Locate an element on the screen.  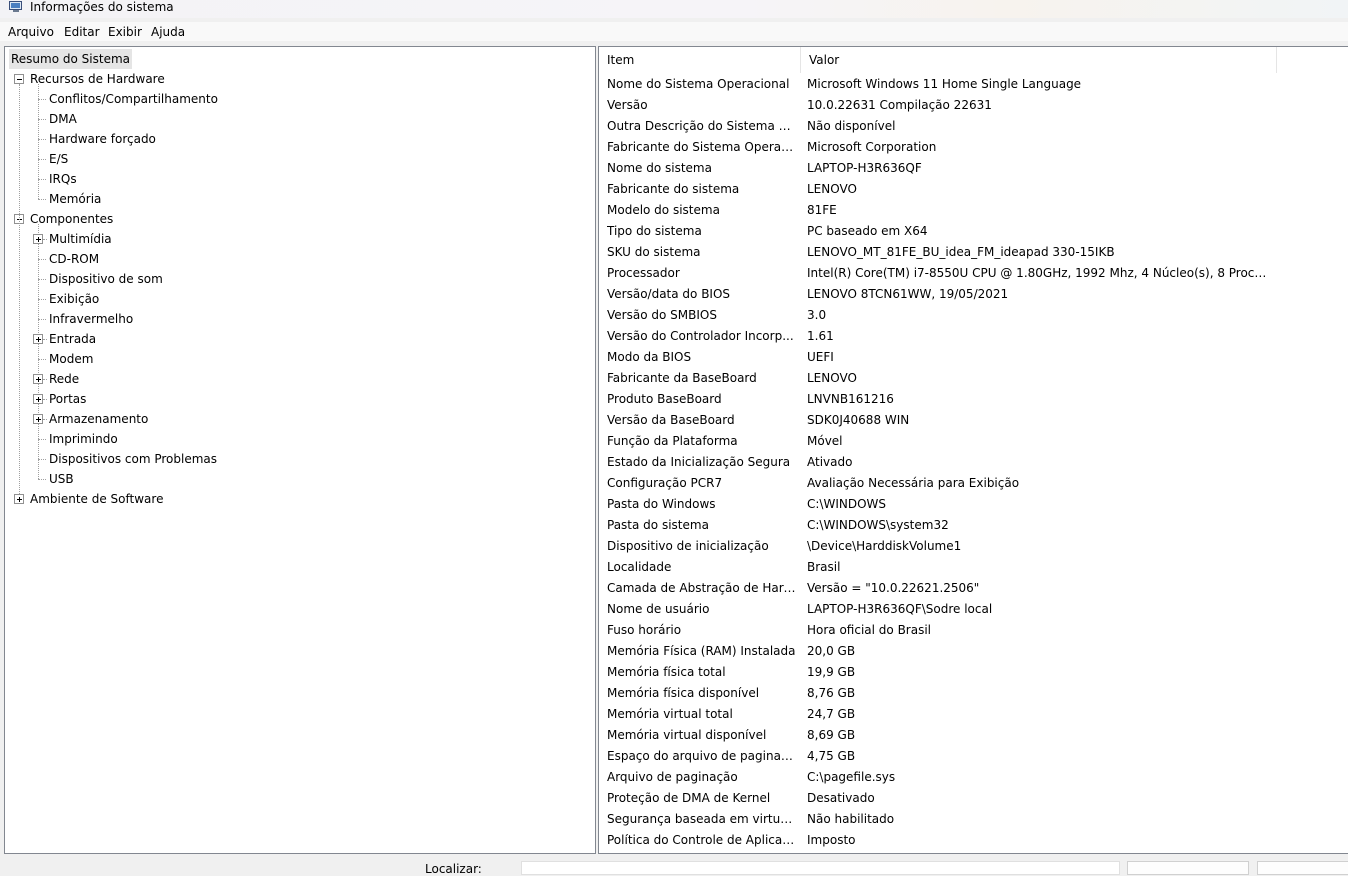
tree-item-hardware-5: Memória is located at coordinates (299, 199).